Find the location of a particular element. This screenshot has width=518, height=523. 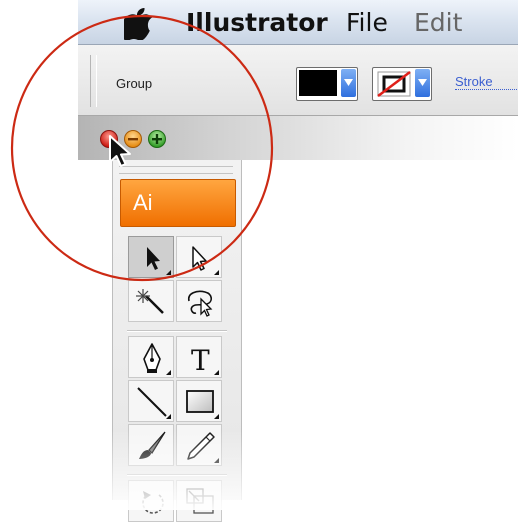

rotate-icon is located at coordinates (153, 502).